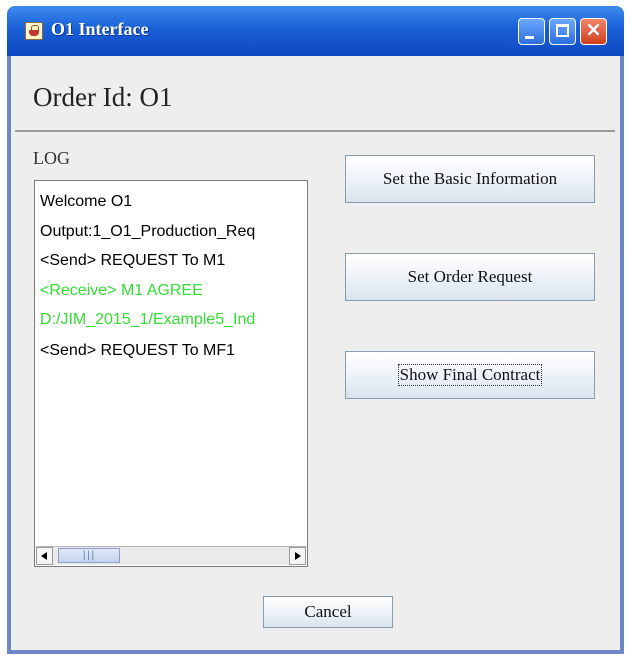 This screenshot has height=659, width=631. Describe the element at coordinates (529, 37) in the screenshot. I see `minimize-icon` at that location.